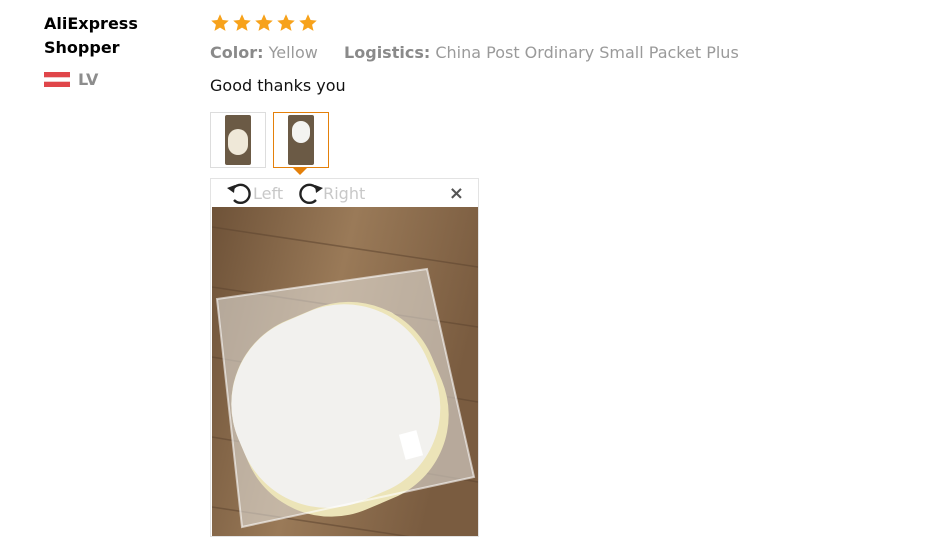 The height and width of the screenshot is (537, 946). I want to click on photo-thumbnail-selected, so click(301, 140).